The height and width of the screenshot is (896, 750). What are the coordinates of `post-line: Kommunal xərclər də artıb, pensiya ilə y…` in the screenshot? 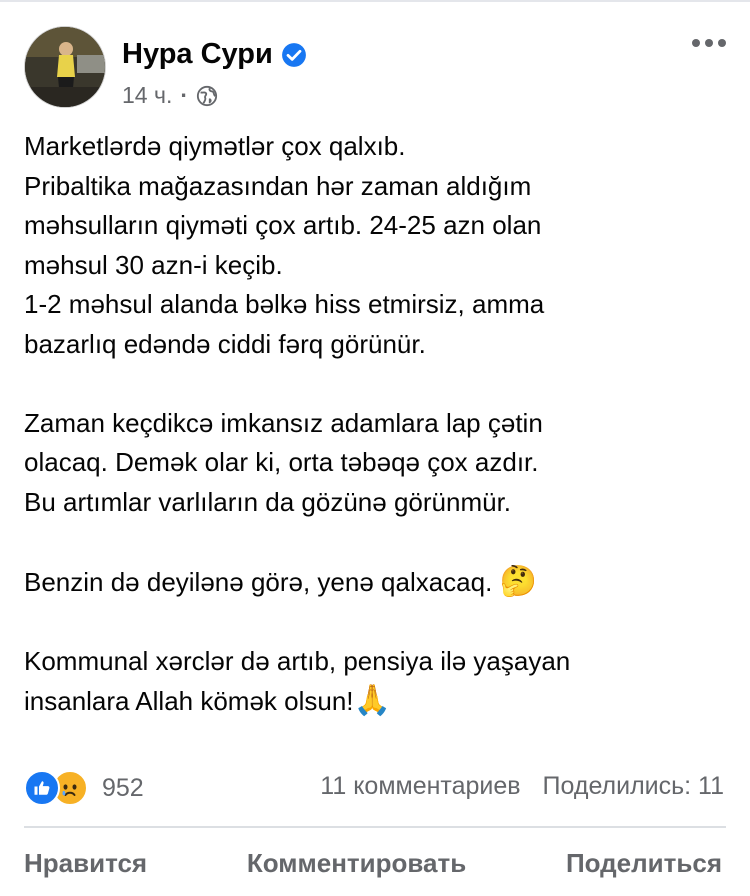 It's located at (297, 660).